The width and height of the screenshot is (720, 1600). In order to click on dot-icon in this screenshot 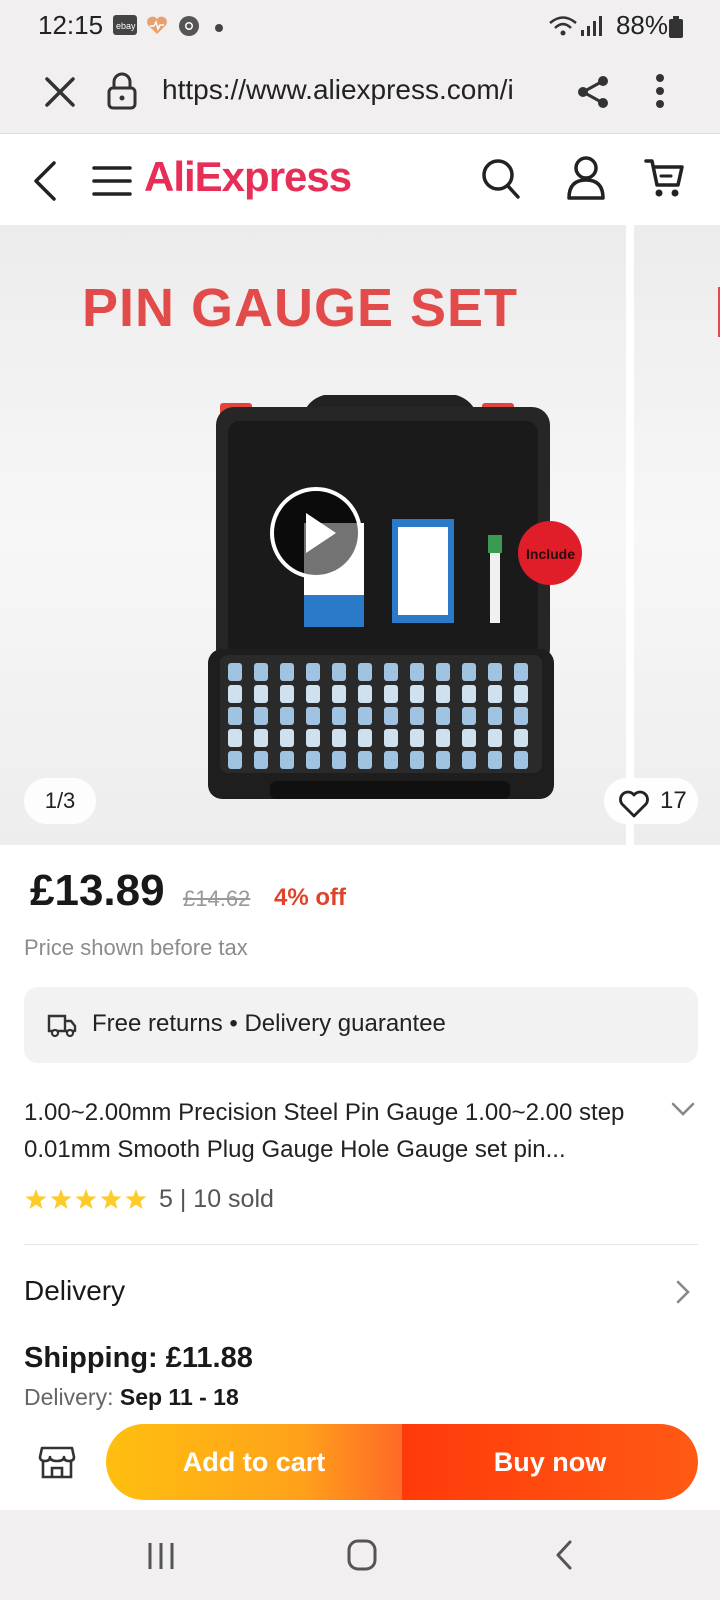, I will do `click(219, 32)`.